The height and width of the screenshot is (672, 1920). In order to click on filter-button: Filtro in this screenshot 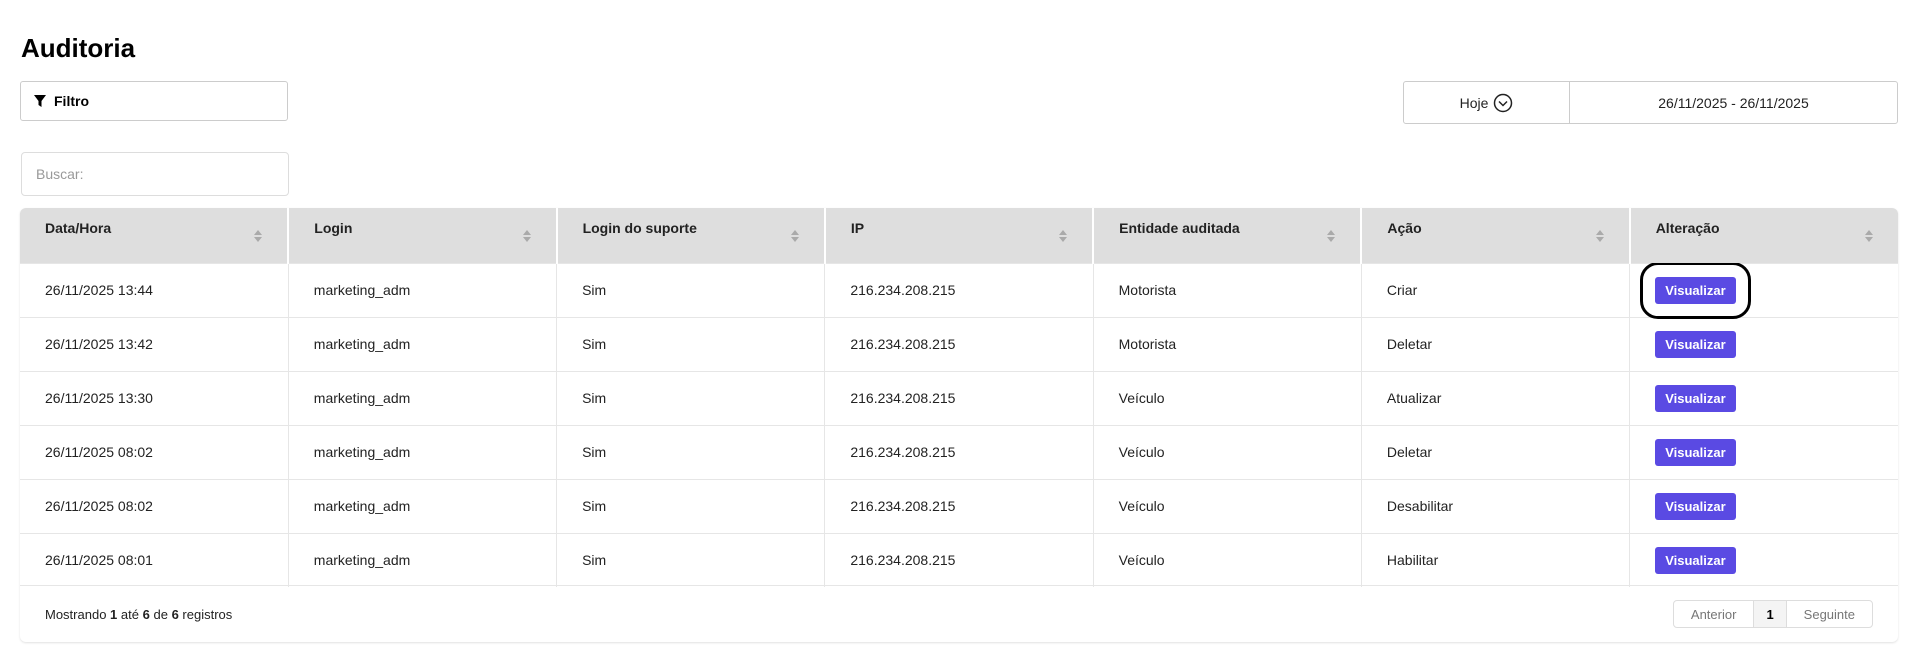, I will do `click(154, 101)`.